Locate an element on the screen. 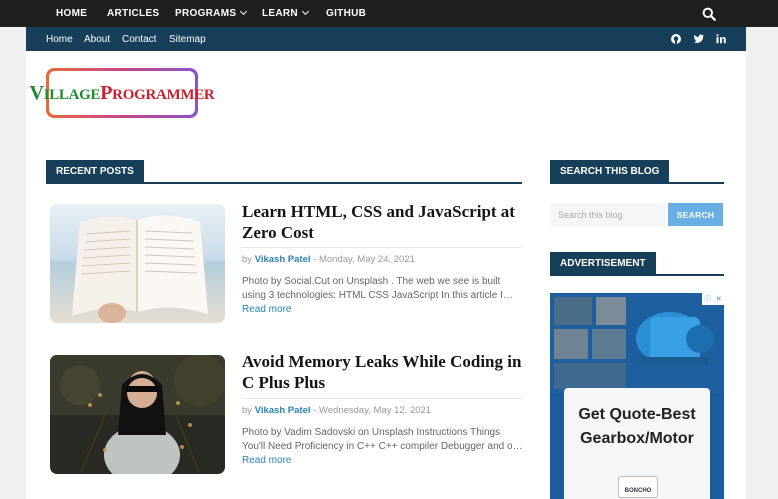 The width and height of the screenshot is (778, 499). ad-headline: Get Quote-Best Gearbox/Motor is located at coordinates (637, 426).